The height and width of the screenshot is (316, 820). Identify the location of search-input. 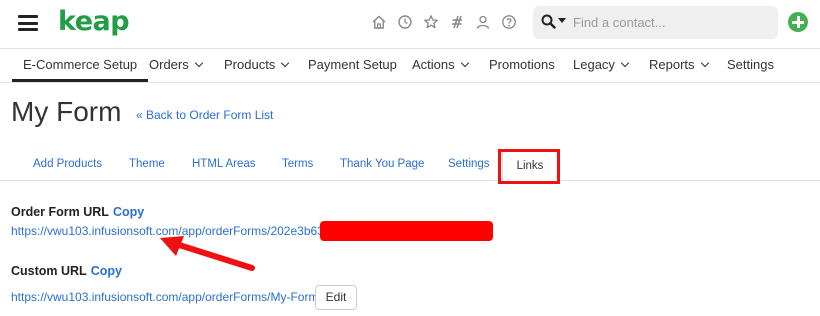
(670, 22).